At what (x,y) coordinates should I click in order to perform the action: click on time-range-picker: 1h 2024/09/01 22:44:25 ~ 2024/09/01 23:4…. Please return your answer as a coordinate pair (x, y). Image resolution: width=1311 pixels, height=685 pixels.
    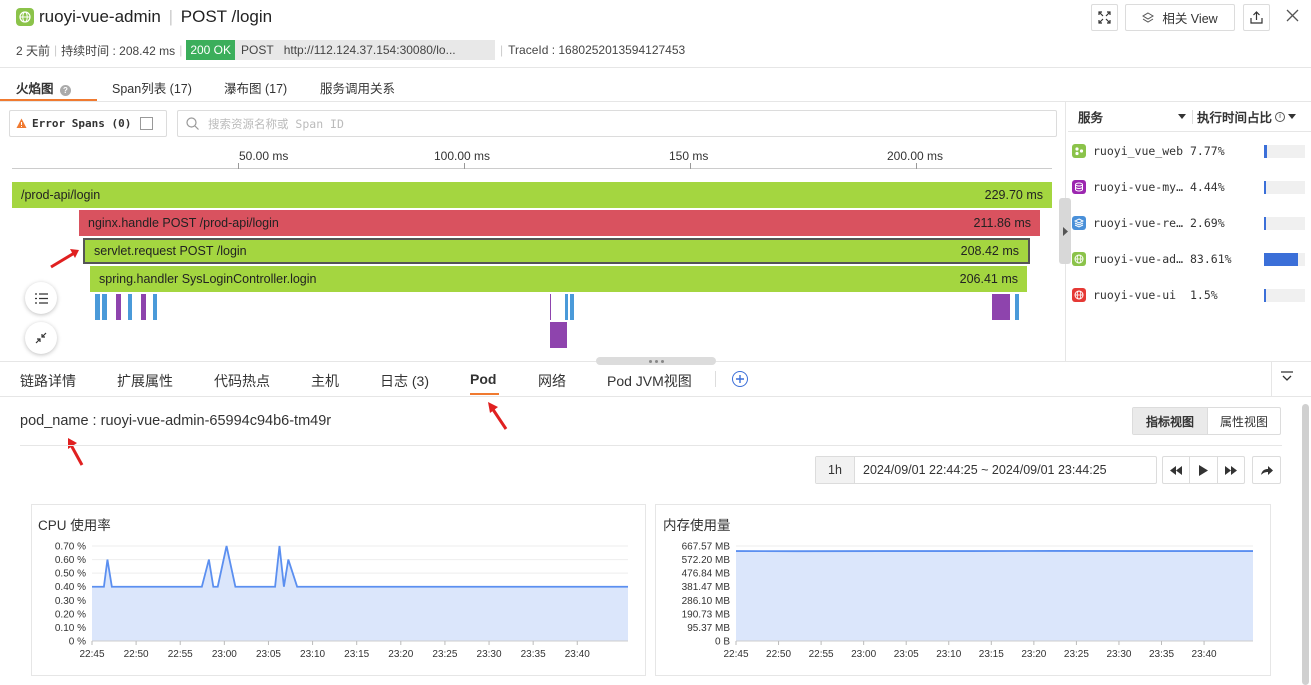
    Looking at the image, I should click on (986, 470).